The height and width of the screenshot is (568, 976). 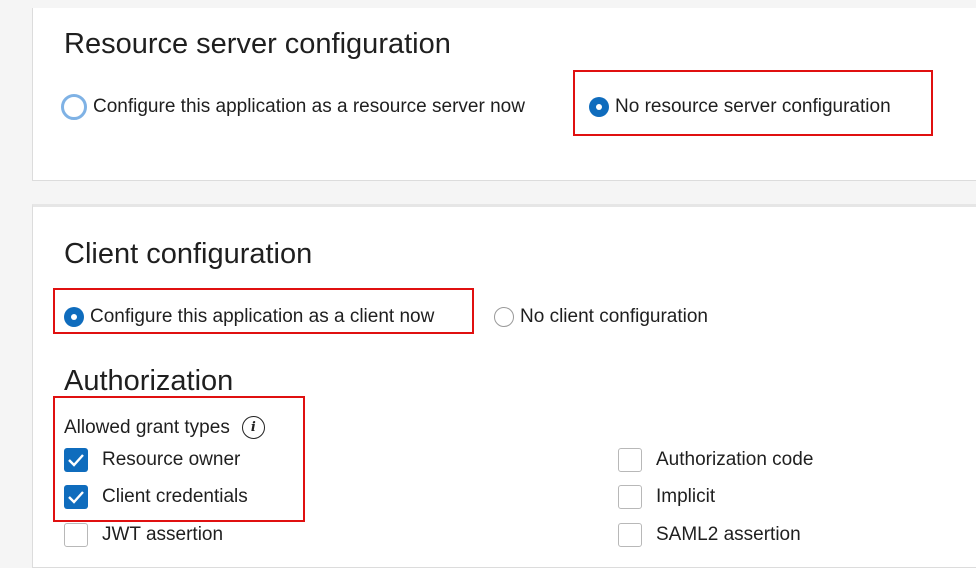 I want to click on resource-server-title: Resource server configuration, so click(x=257, y=44).